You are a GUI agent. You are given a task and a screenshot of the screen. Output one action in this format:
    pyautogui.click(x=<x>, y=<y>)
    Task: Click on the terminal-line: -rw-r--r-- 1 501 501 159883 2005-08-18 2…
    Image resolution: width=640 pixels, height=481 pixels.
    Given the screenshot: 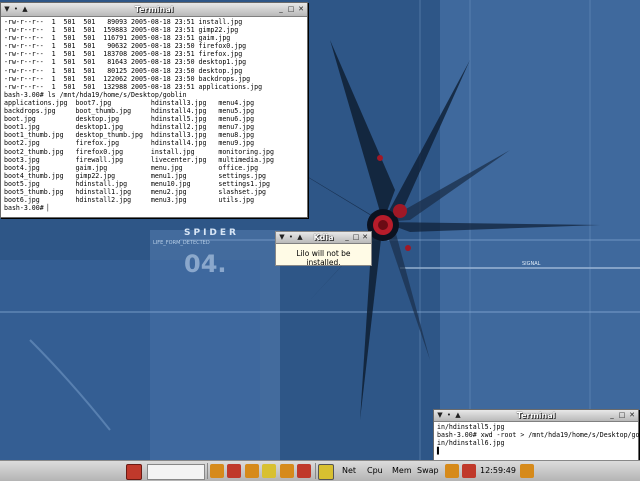 What is the action you would take?
    pyautogui.click(x=121, y=30)
    